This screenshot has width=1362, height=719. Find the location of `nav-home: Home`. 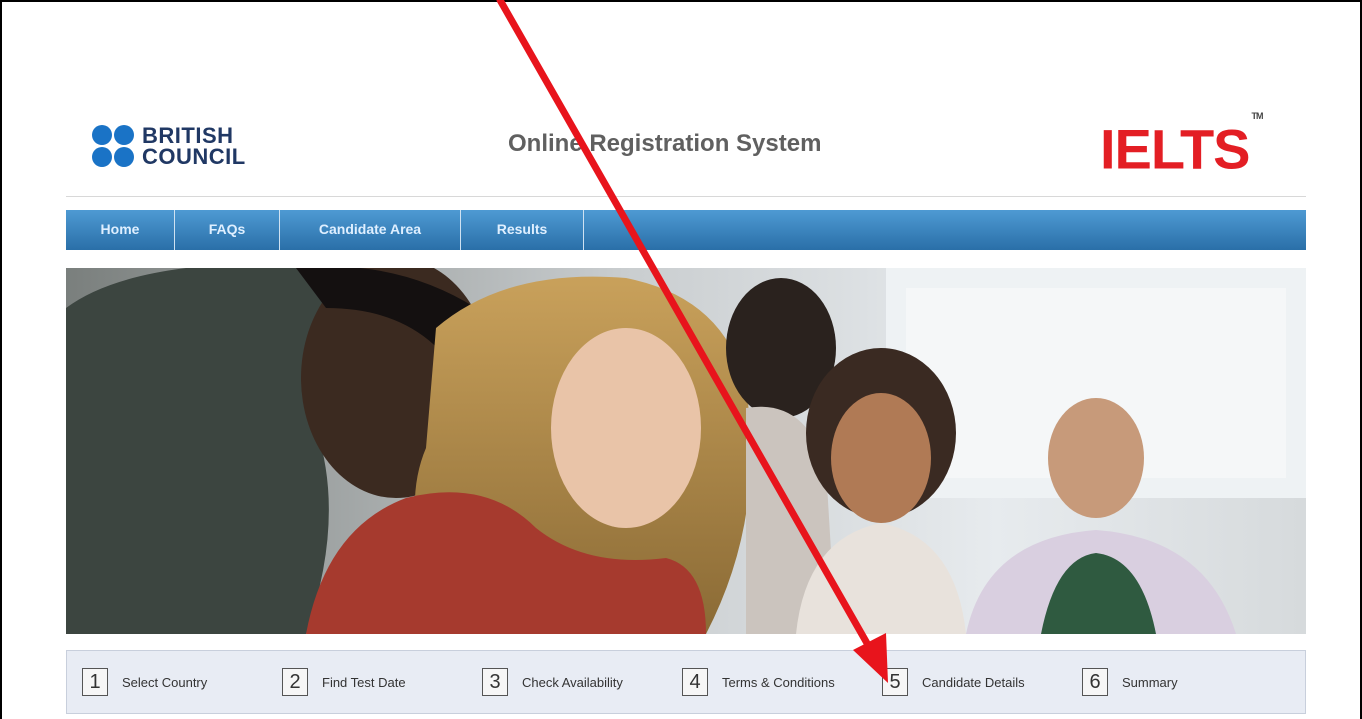

nav-home: Home is located at coordinates (120, 230).